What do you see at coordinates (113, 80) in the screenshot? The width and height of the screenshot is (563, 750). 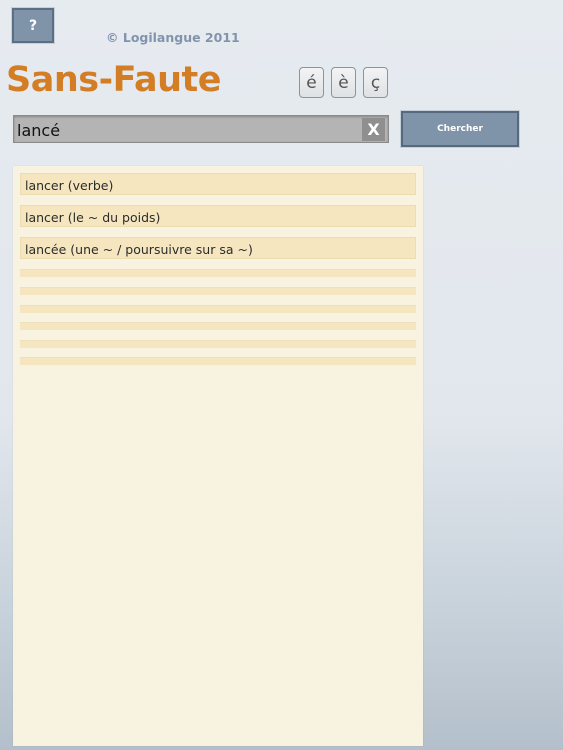 I see `app-title: Sans-Faute` at bounding box center [113, 80].